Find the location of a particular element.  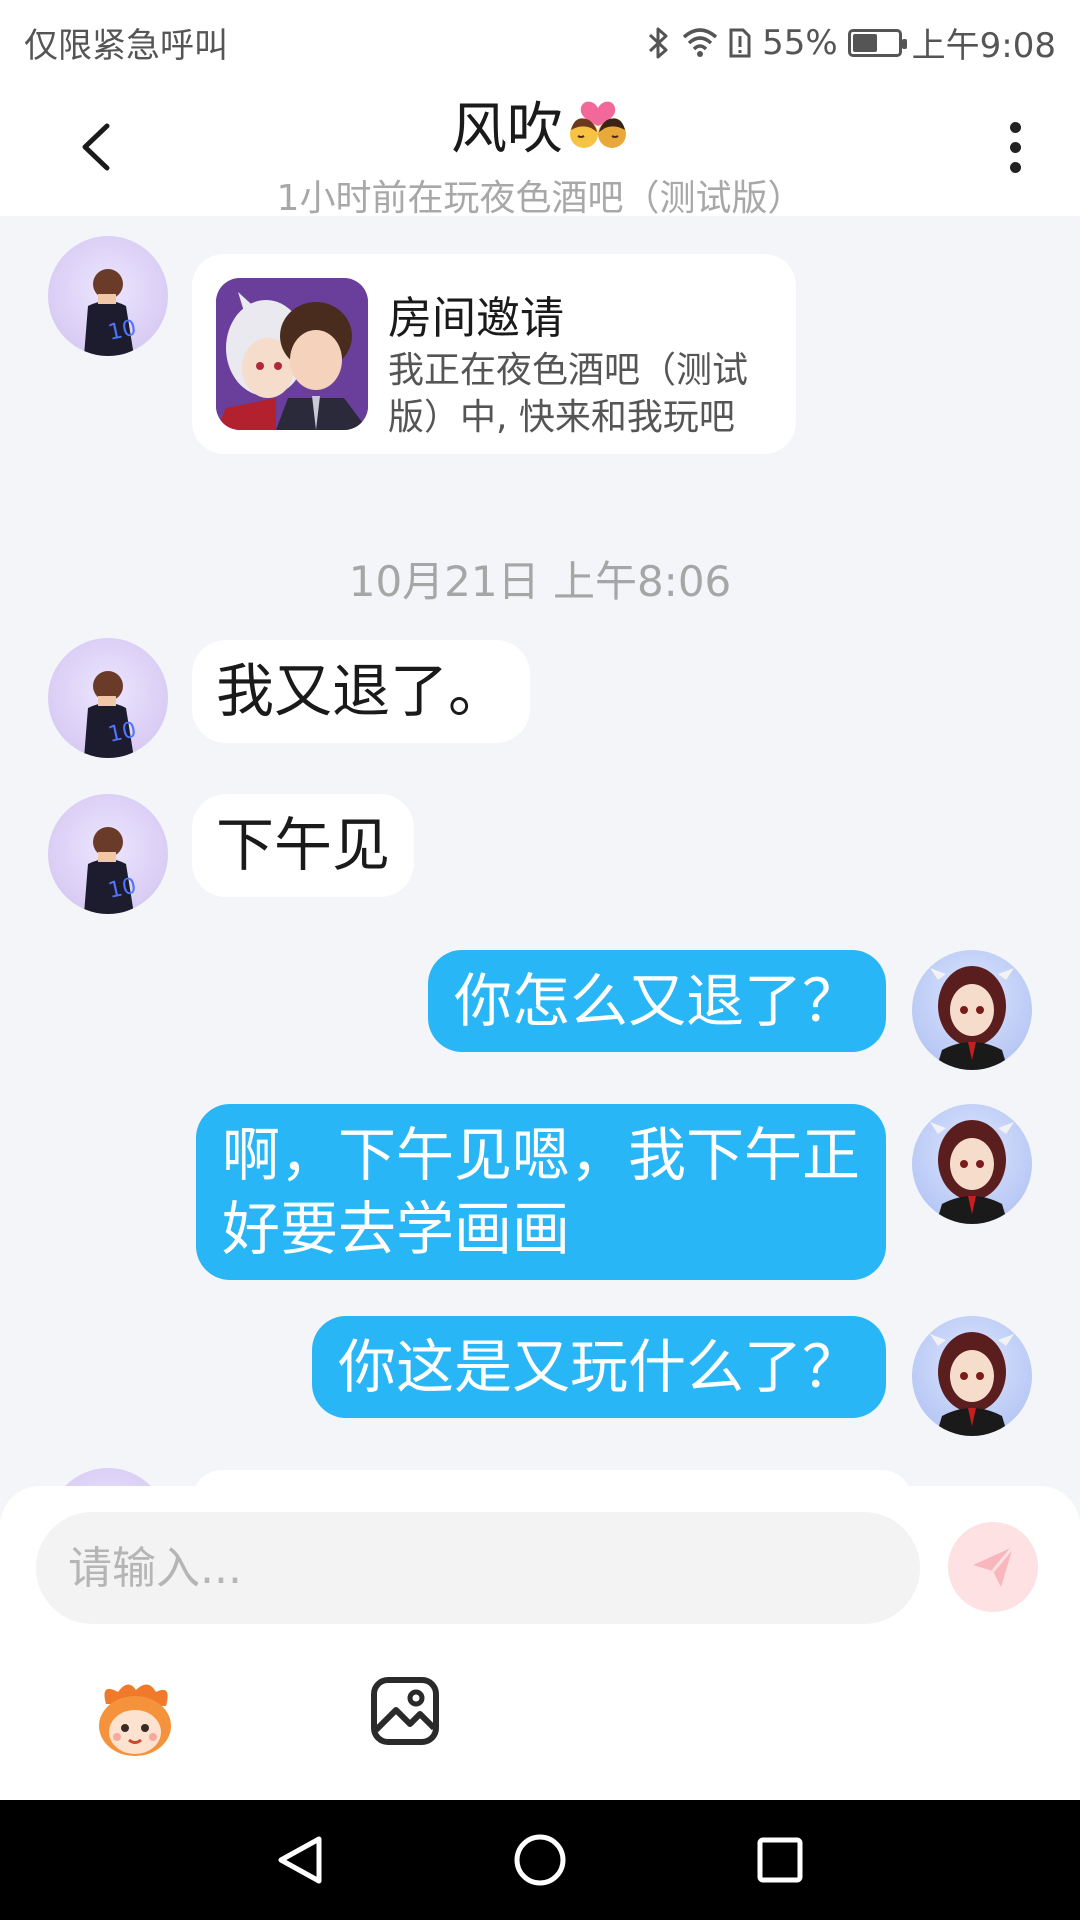

message-line: 好要去学画画 is located at coordinates (395, 1229).